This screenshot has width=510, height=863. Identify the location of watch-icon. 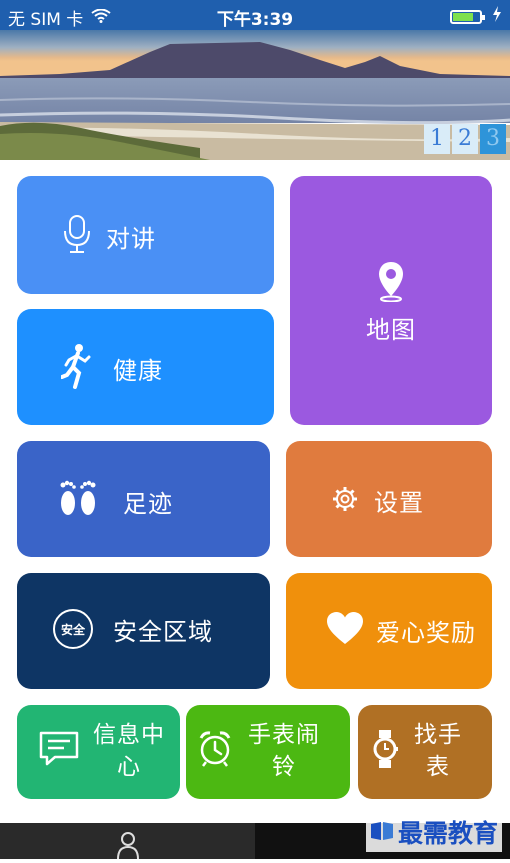
(385, 751).